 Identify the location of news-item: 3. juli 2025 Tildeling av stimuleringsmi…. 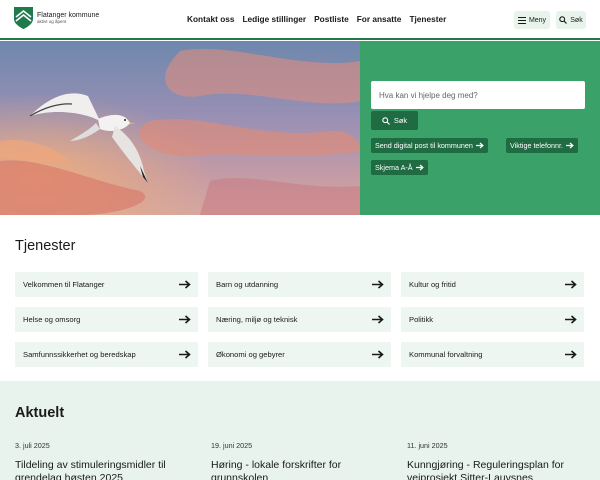
(102, 460).